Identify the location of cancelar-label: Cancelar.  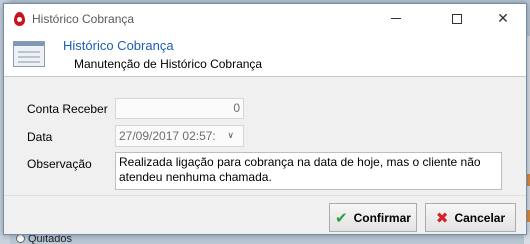
(480, 217).